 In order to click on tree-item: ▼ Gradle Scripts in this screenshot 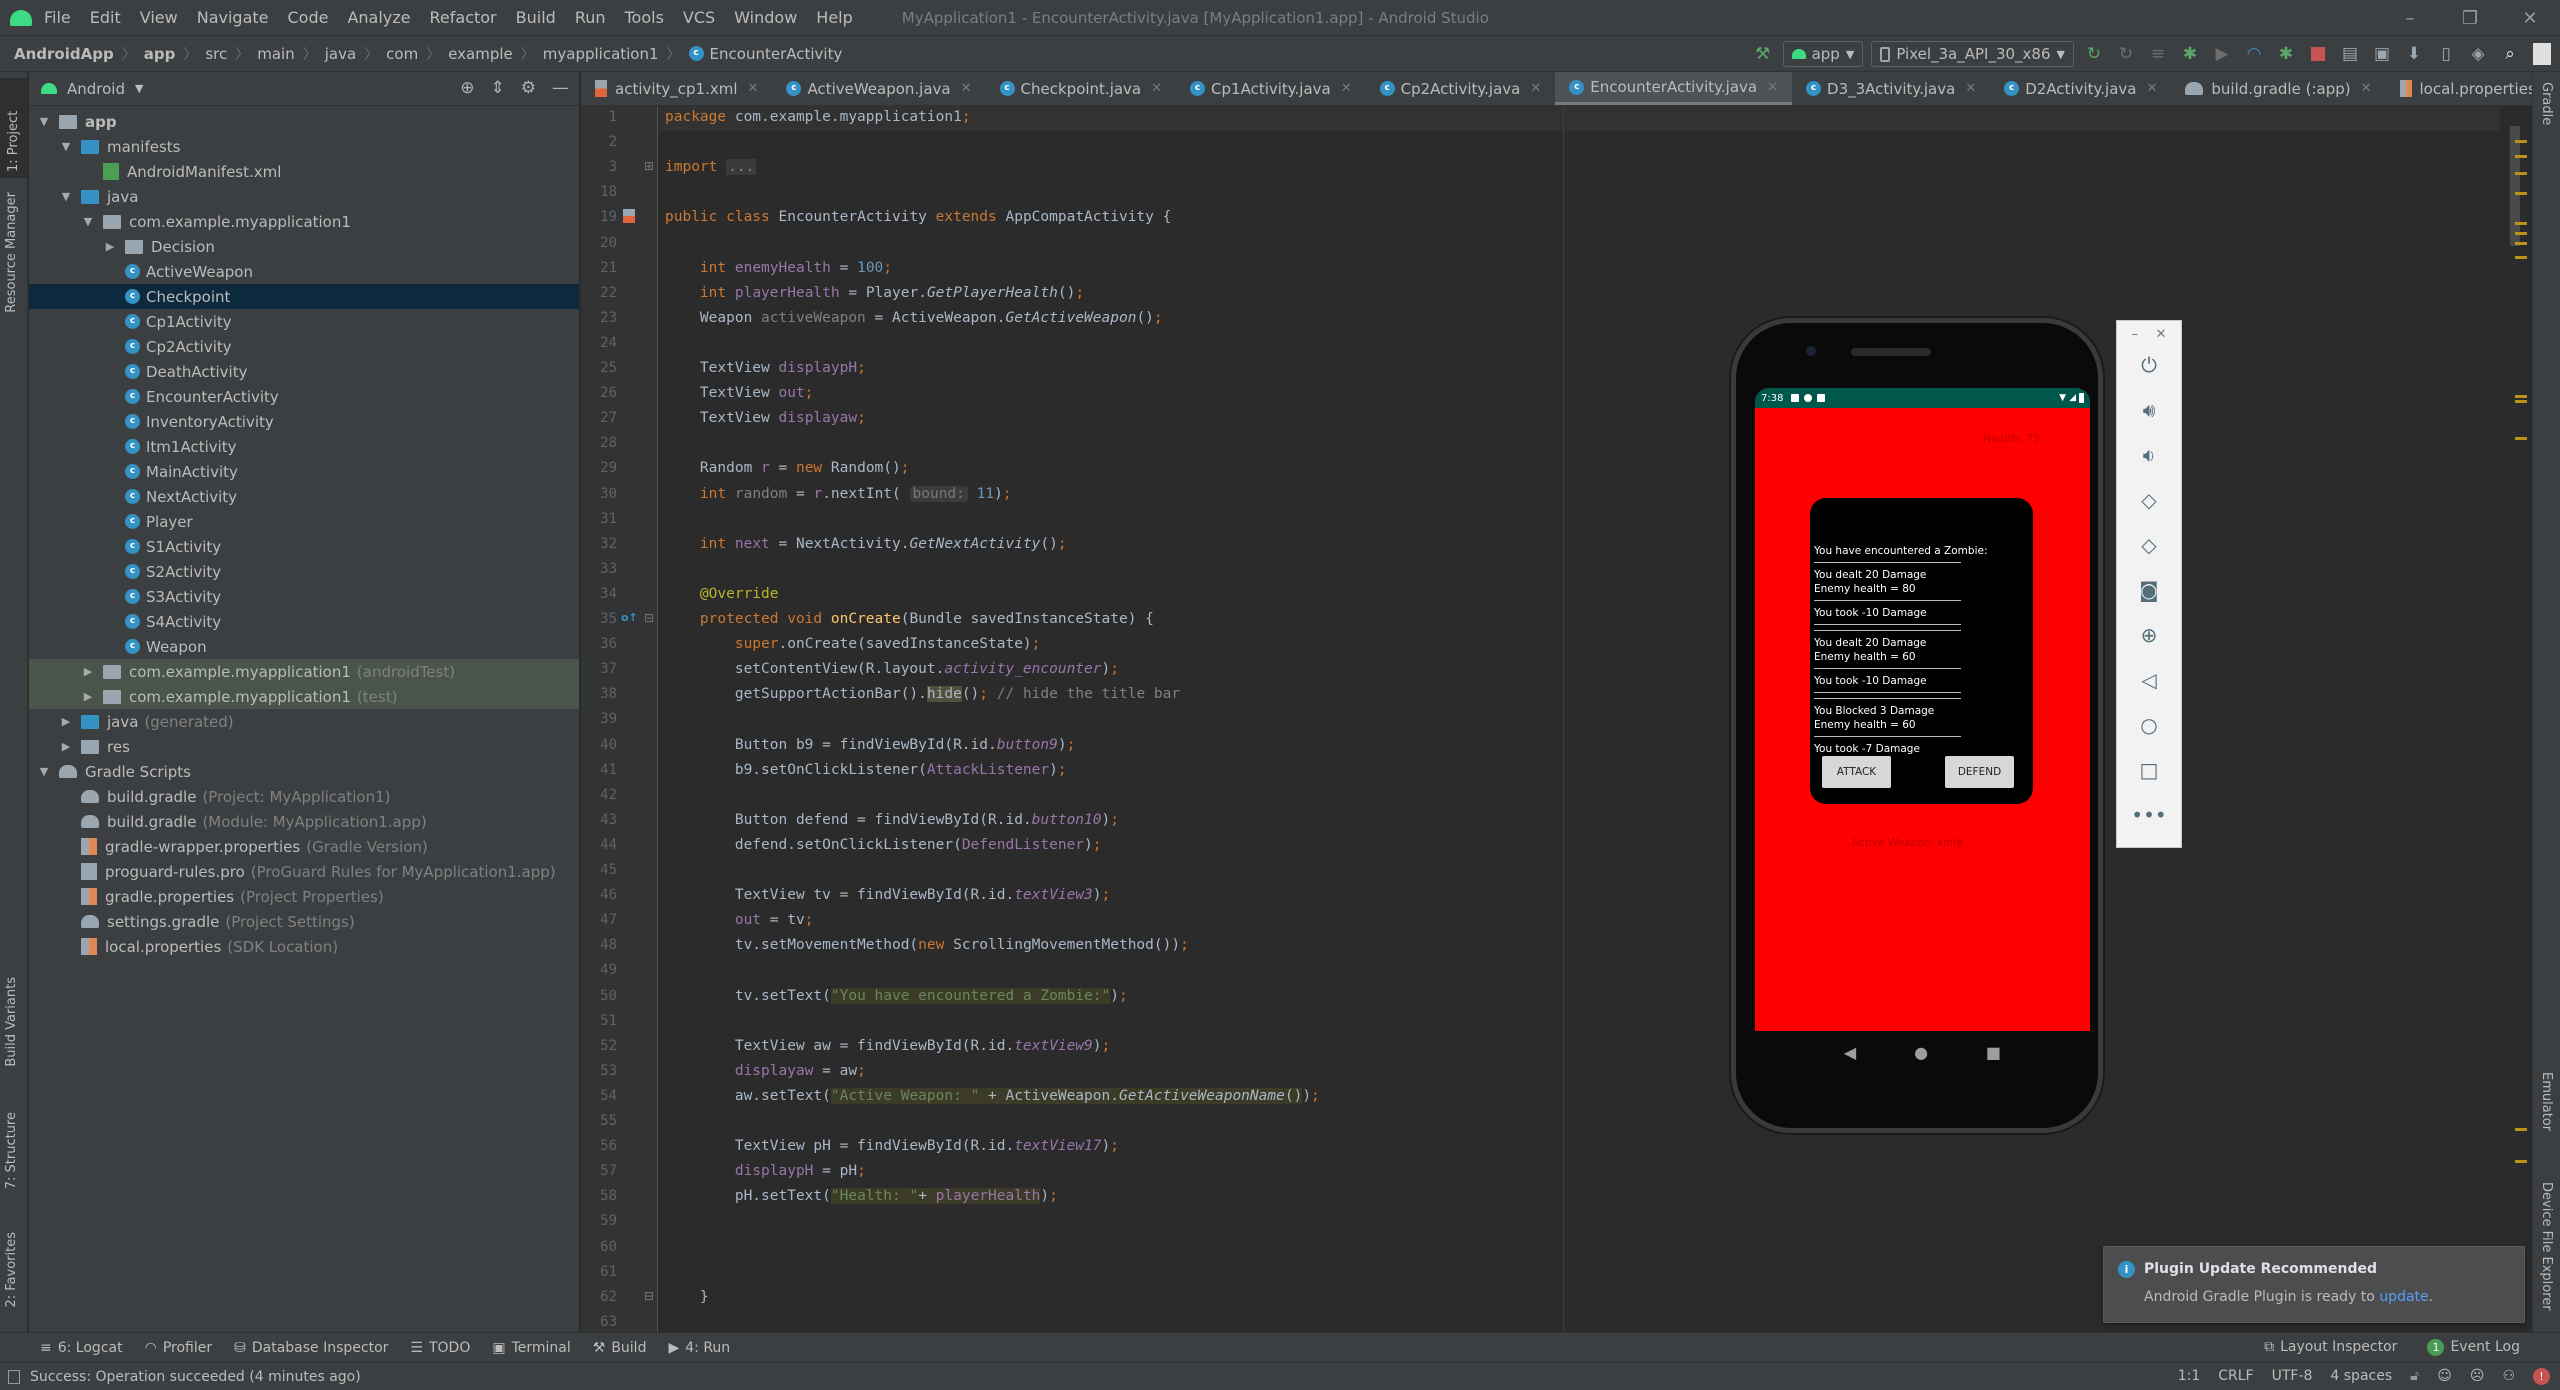, I will do `click(304, 771)`.